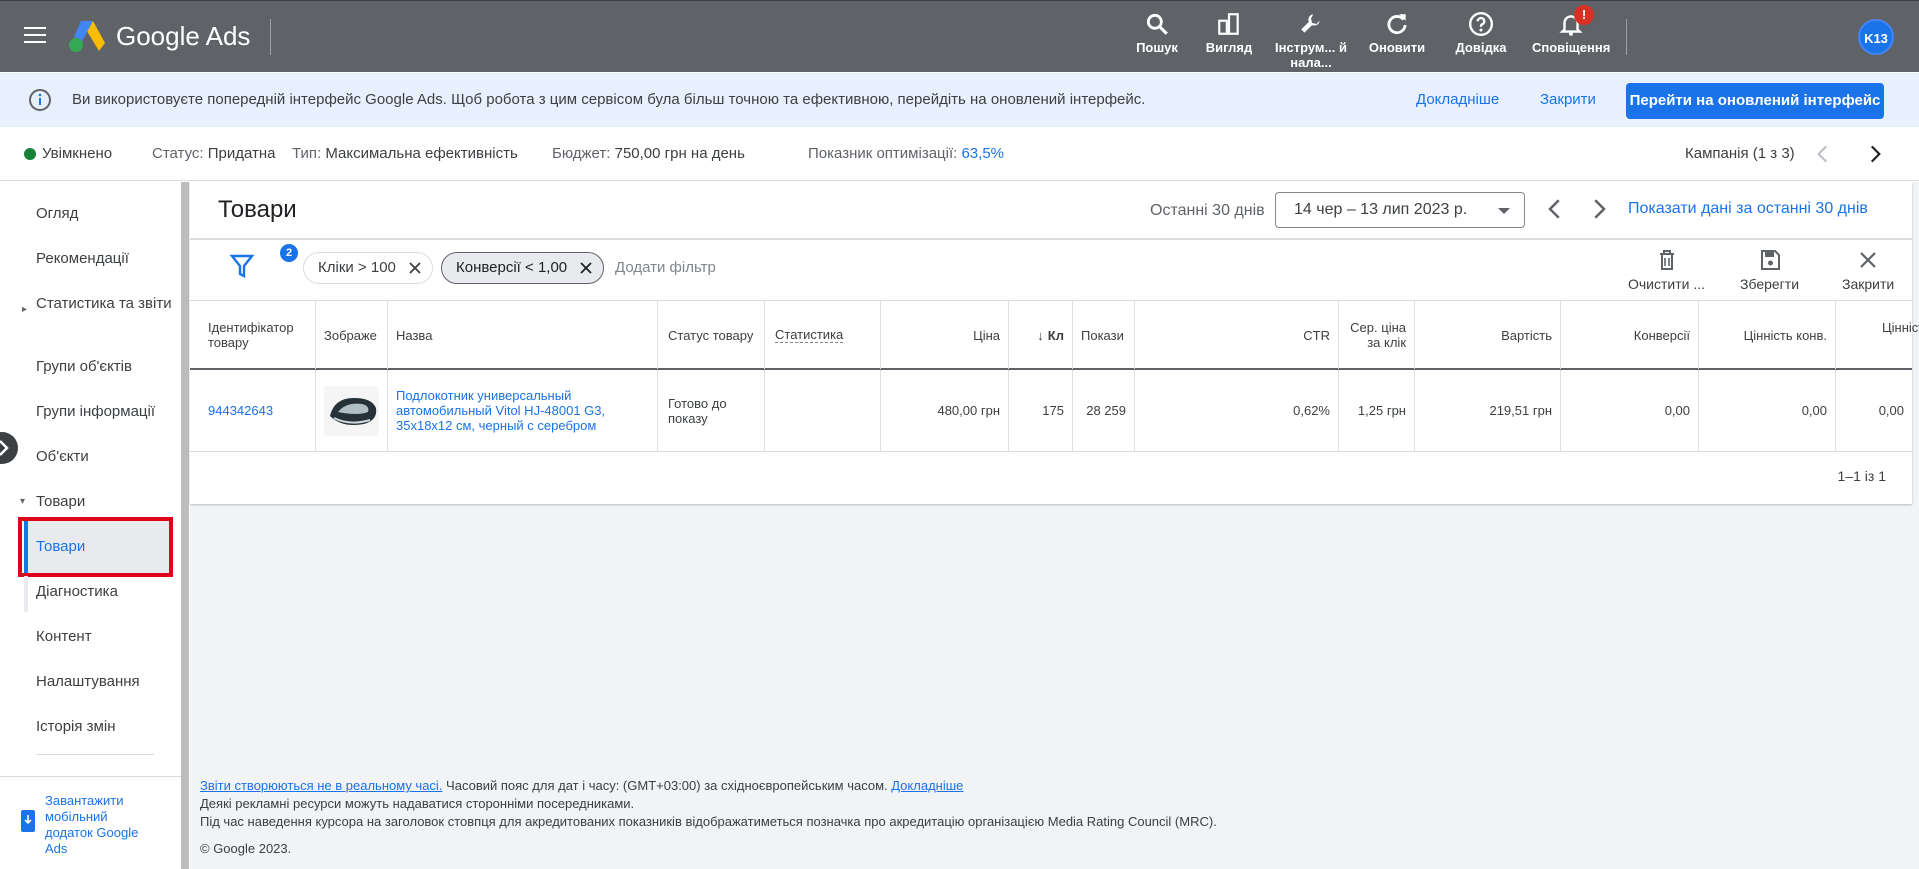 Image resolution: width=1919 pixels, height=869 pixels. I want to click on collapse-sidebar-button, so click(9, 448).